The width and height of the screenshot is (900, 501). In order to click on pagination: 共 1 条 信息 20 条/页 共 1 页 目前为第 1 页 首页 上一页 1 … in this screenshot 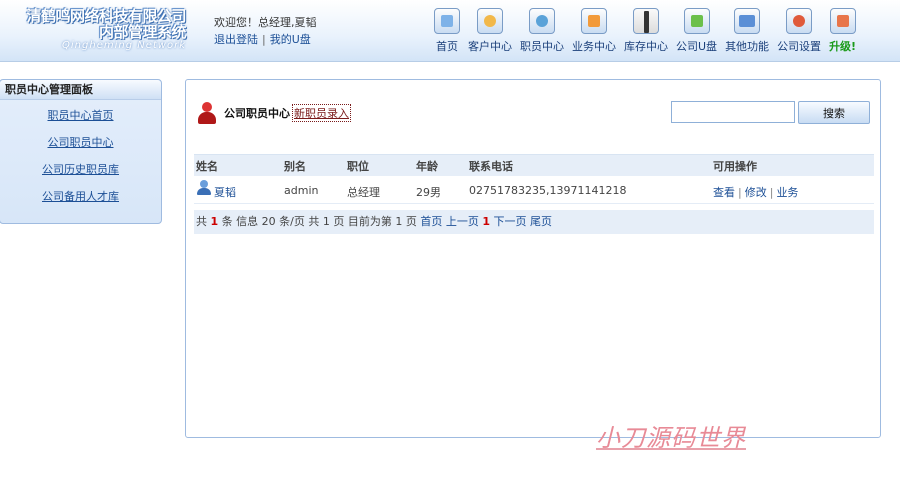, I will do `click(534, 222)`.